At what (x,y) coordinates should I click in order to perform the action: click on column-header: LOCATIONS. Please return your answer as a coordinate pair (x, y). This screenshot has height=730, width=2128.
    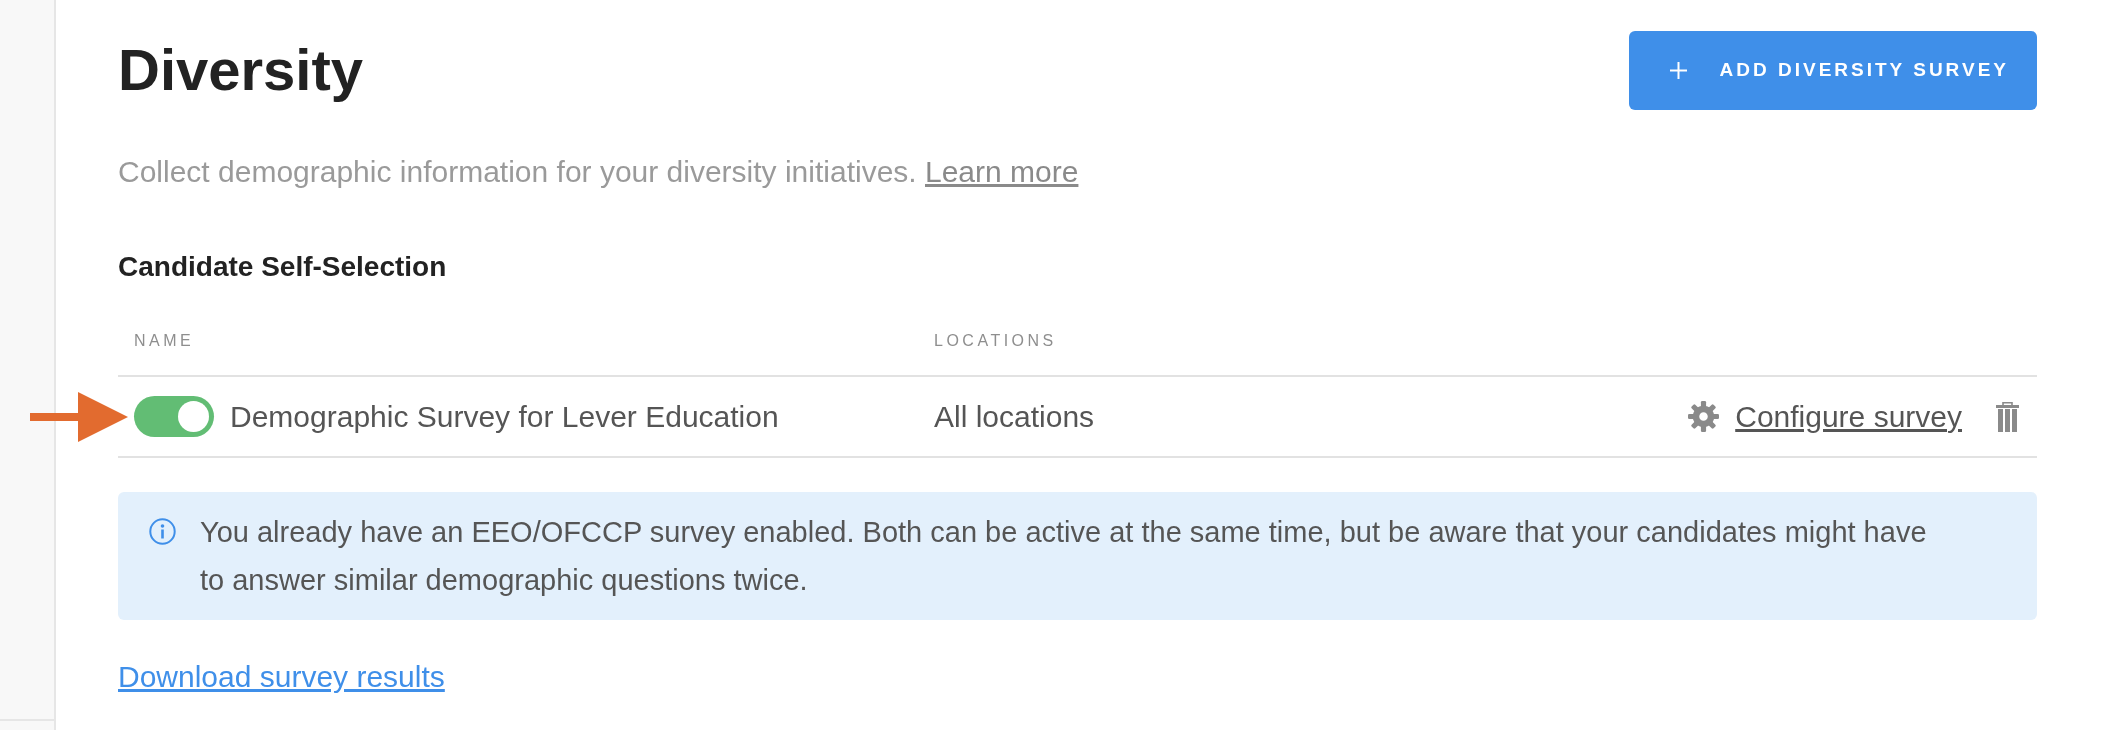
    Looking at the image, I should click on (995, 341).